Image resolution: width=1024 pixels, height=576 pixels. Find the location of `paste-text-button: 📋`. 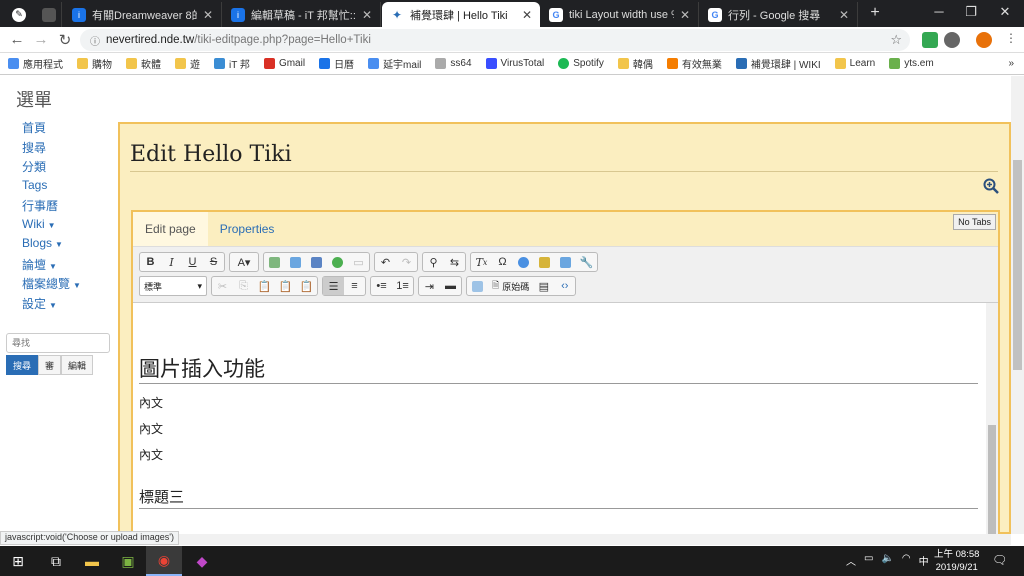

paste-text-button: 📋 is located at coordinates (285, 286).